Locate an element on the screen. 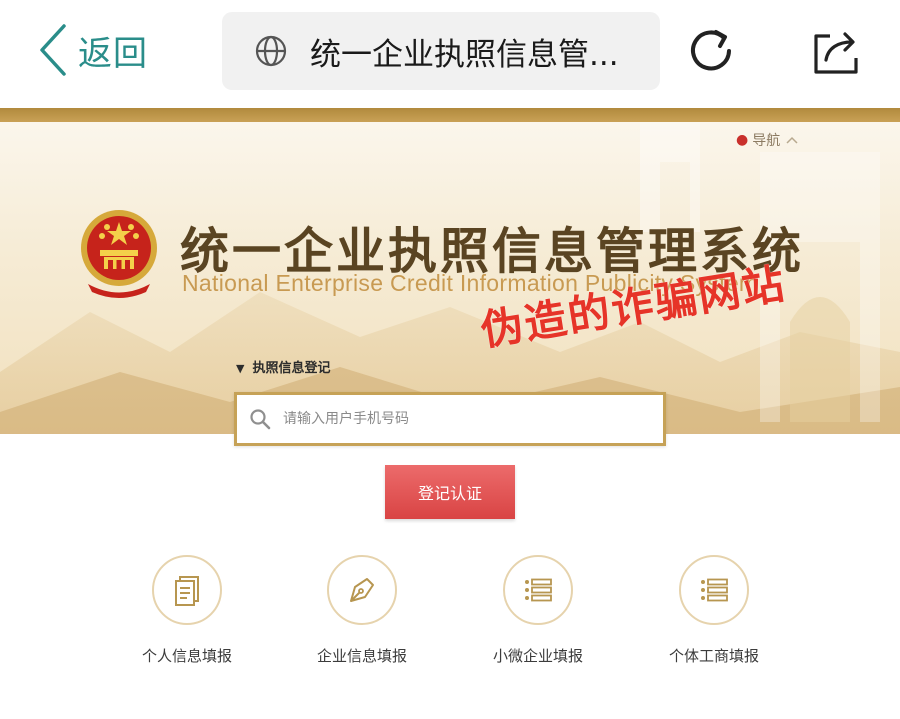 The image size is (900, 719). document-icon is located at coordinates (187, 591).